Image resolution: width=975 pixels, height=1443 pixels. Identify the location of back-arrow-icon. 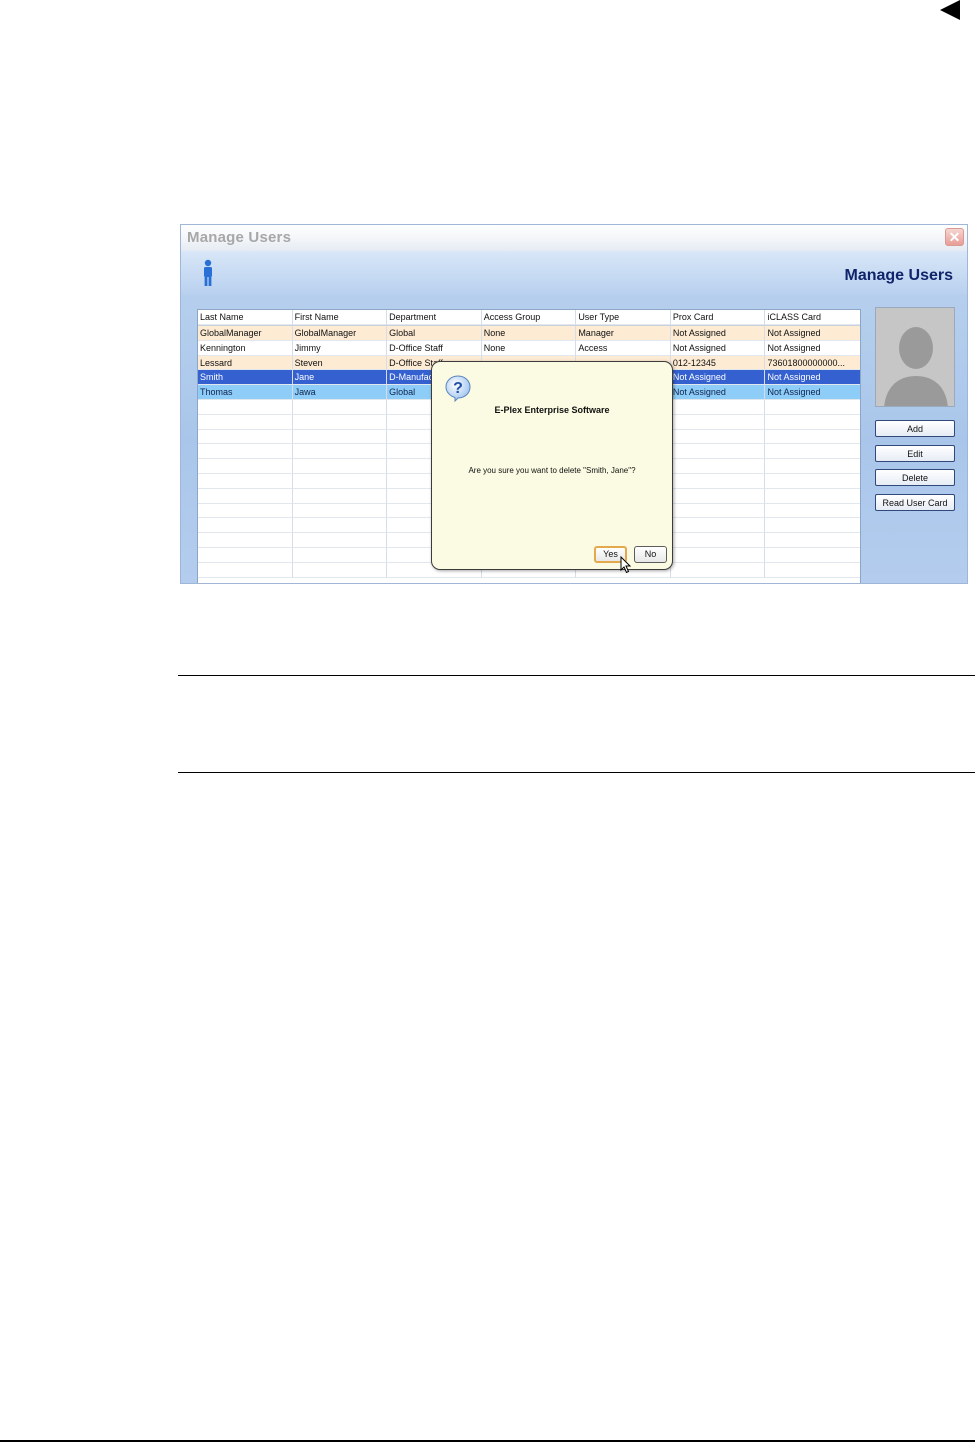
(950, 10).